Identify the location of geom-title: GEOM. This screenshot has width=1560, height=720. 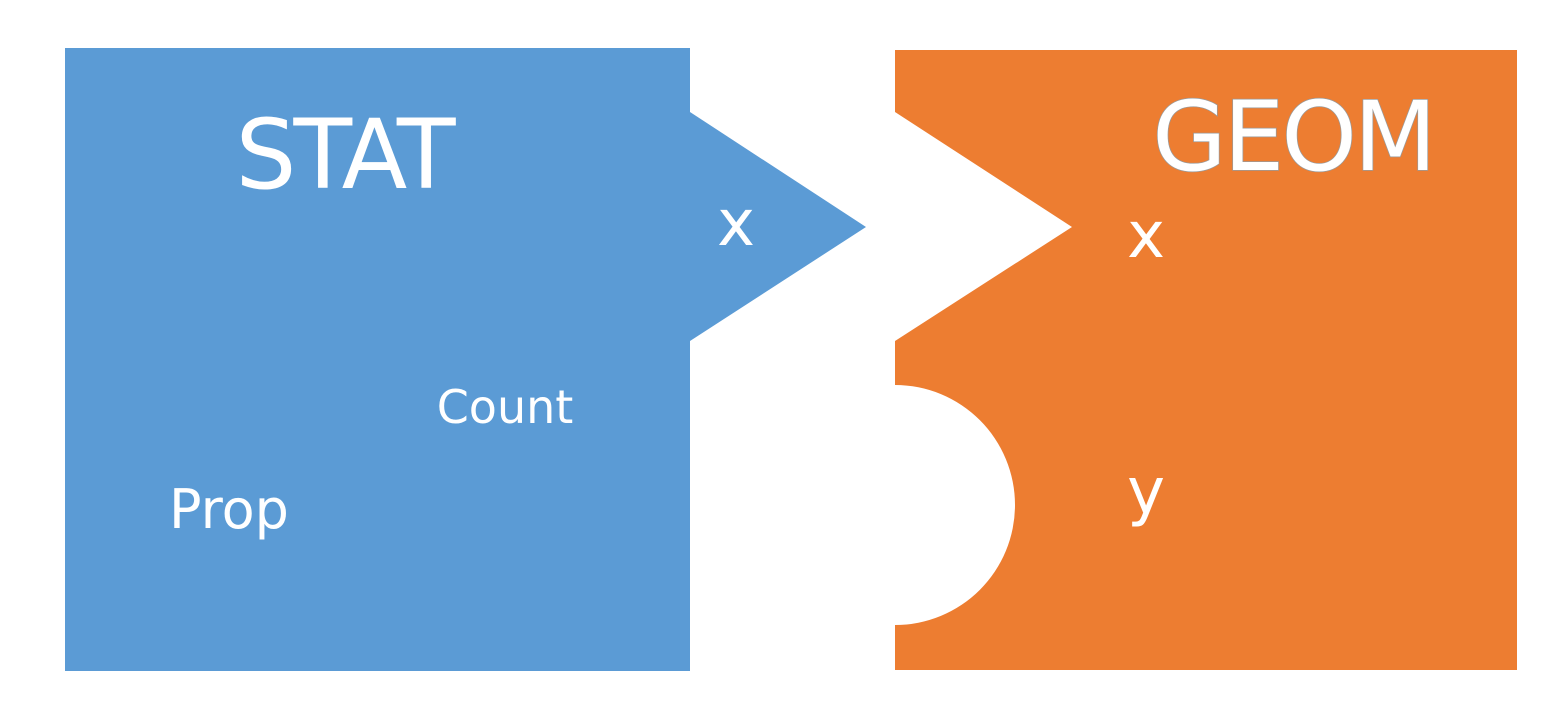
(1292, 137).